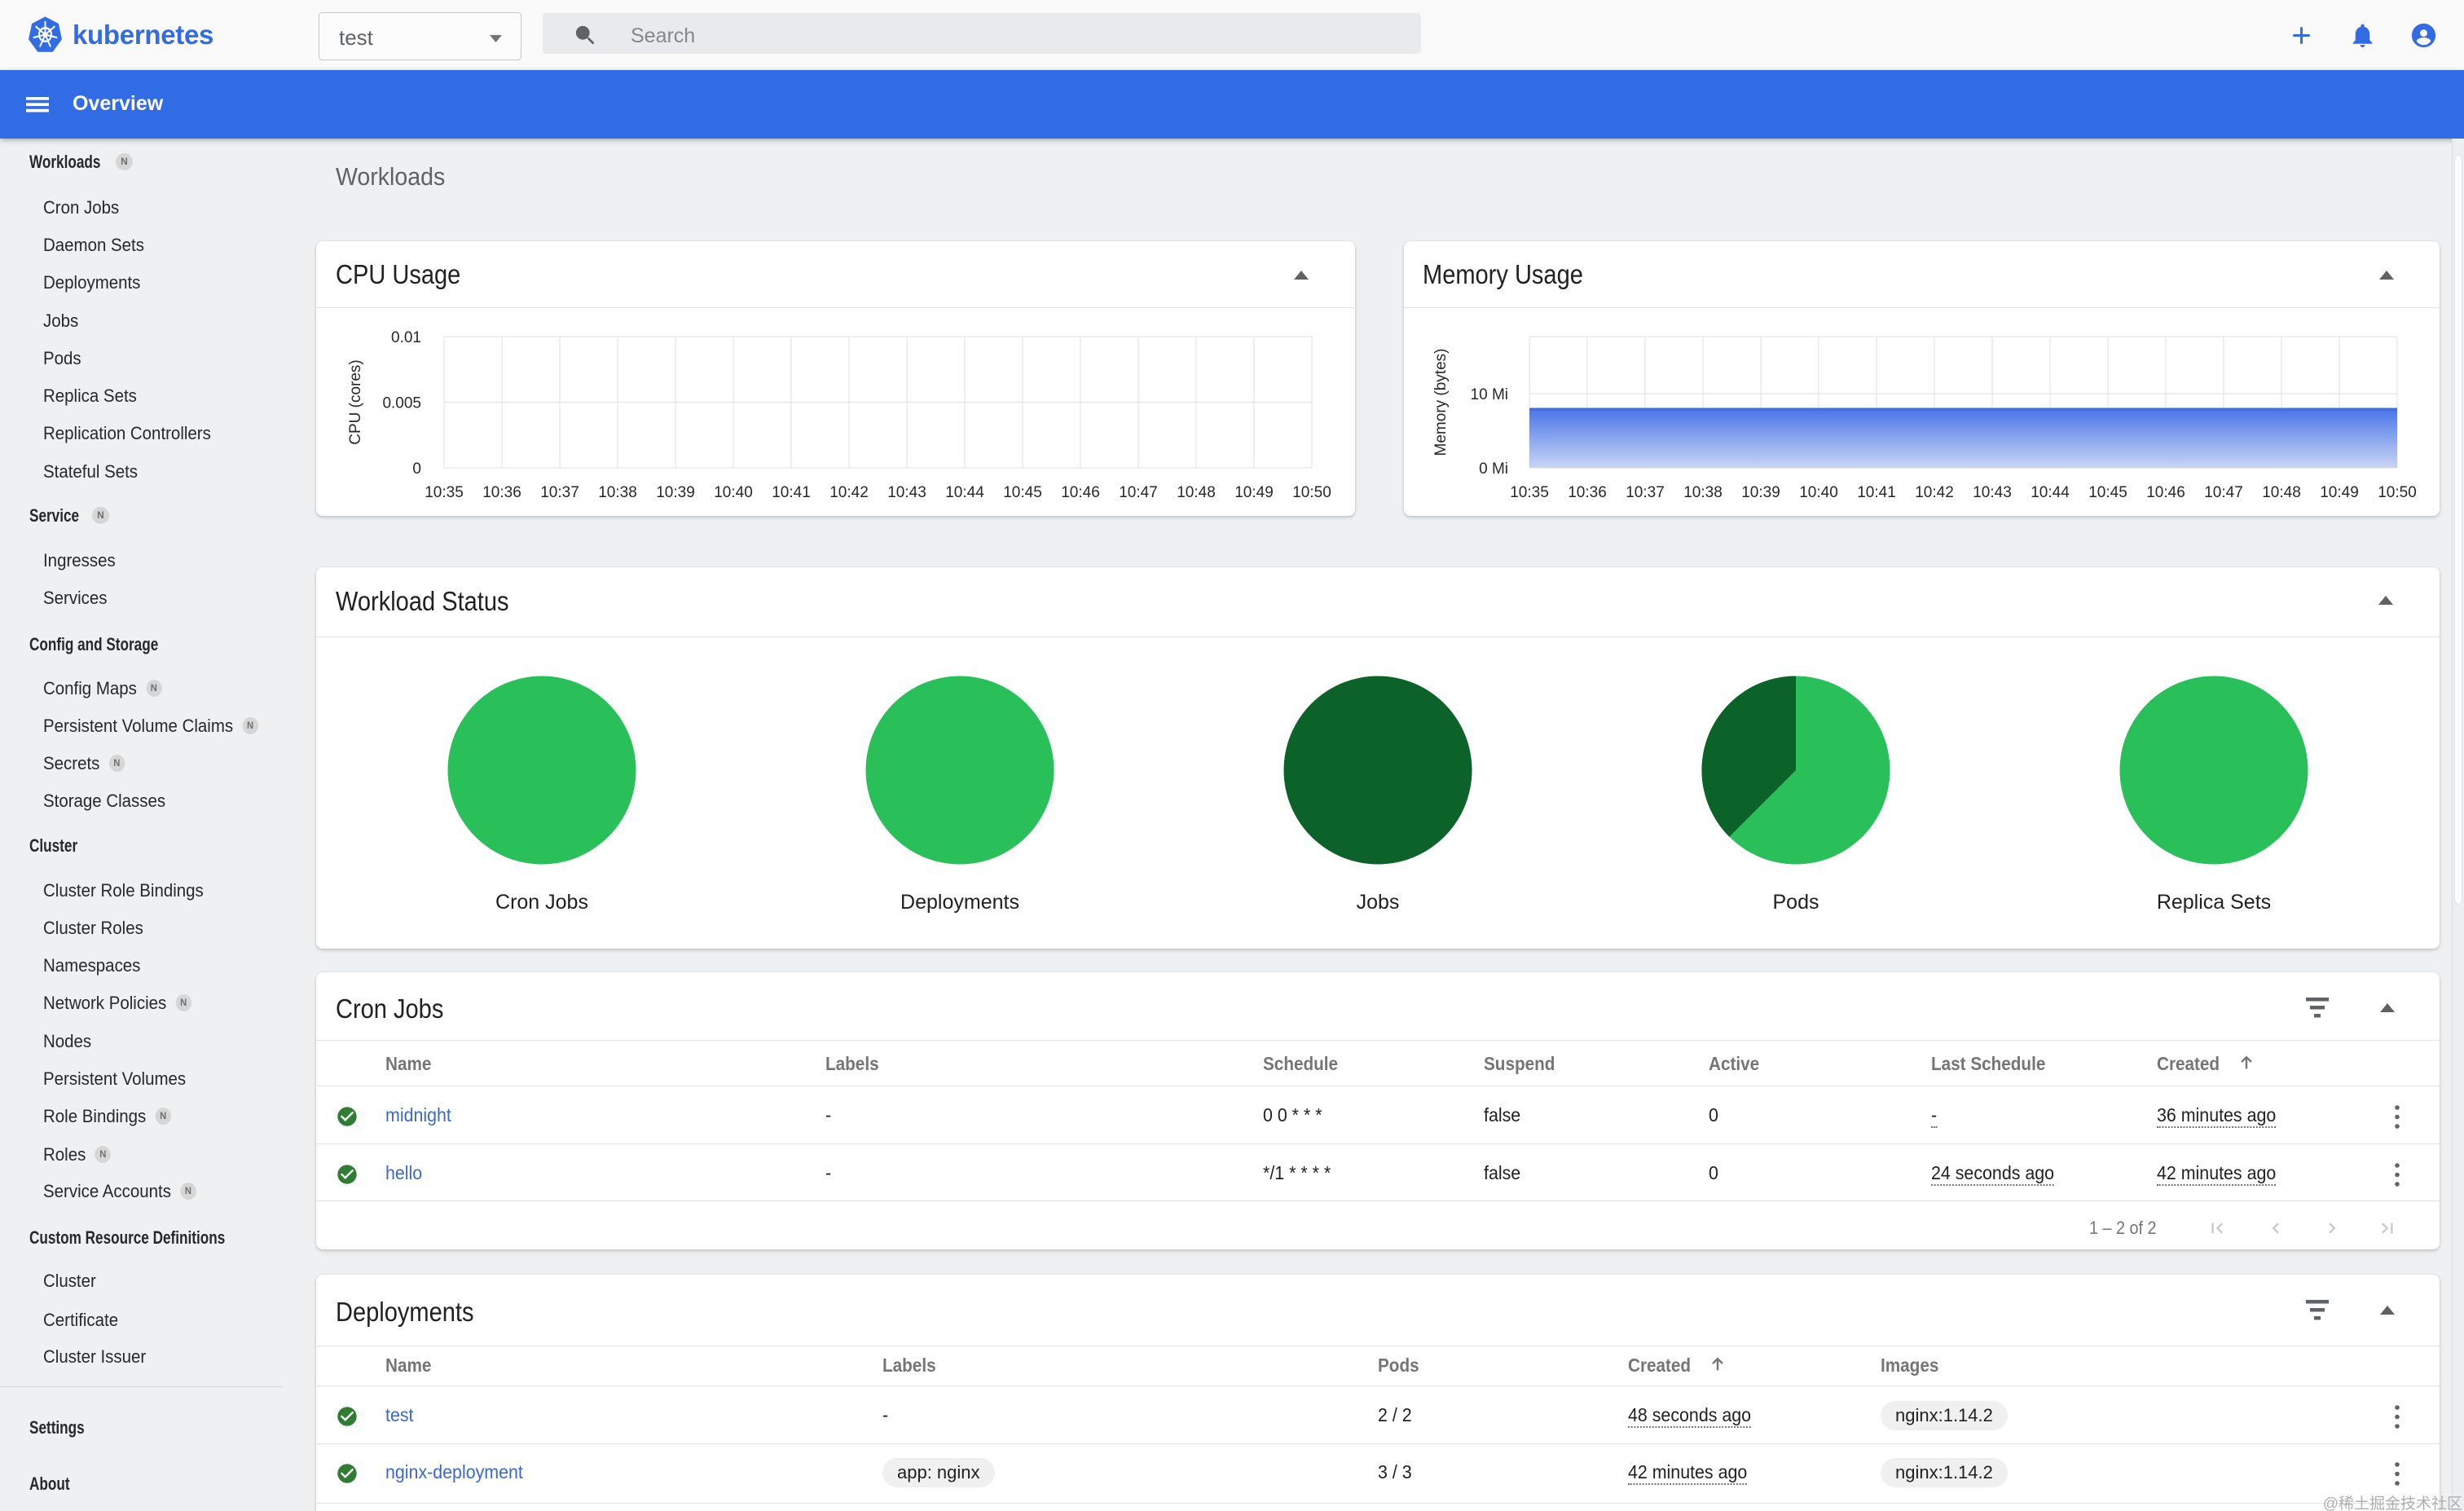 This screenshot has height=1511, width=2464. I want to click on svg-text: Memory (bytes), so click(1441, 402).